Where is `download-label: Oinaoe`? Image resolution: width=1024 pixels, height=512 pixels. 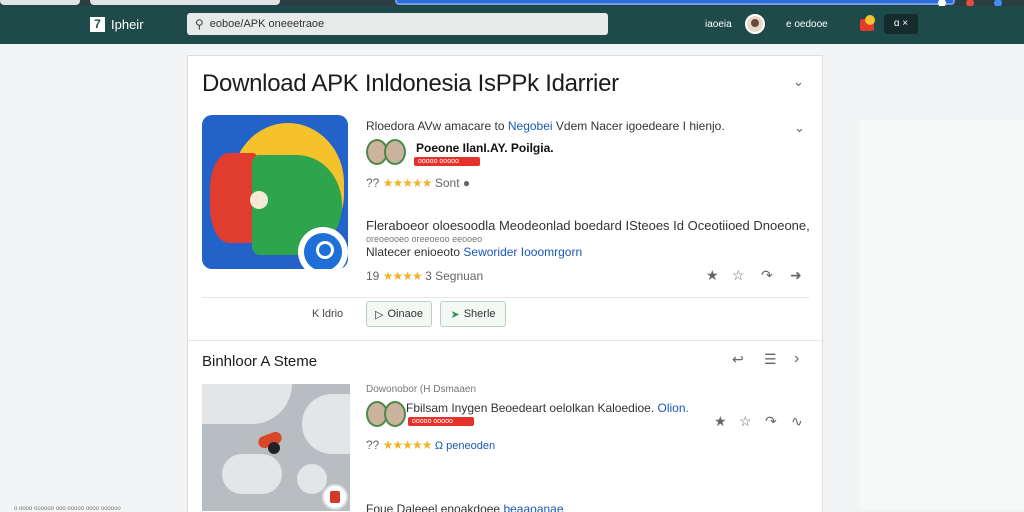
download-label: Oinaoe is located at coordinates (405, 314).